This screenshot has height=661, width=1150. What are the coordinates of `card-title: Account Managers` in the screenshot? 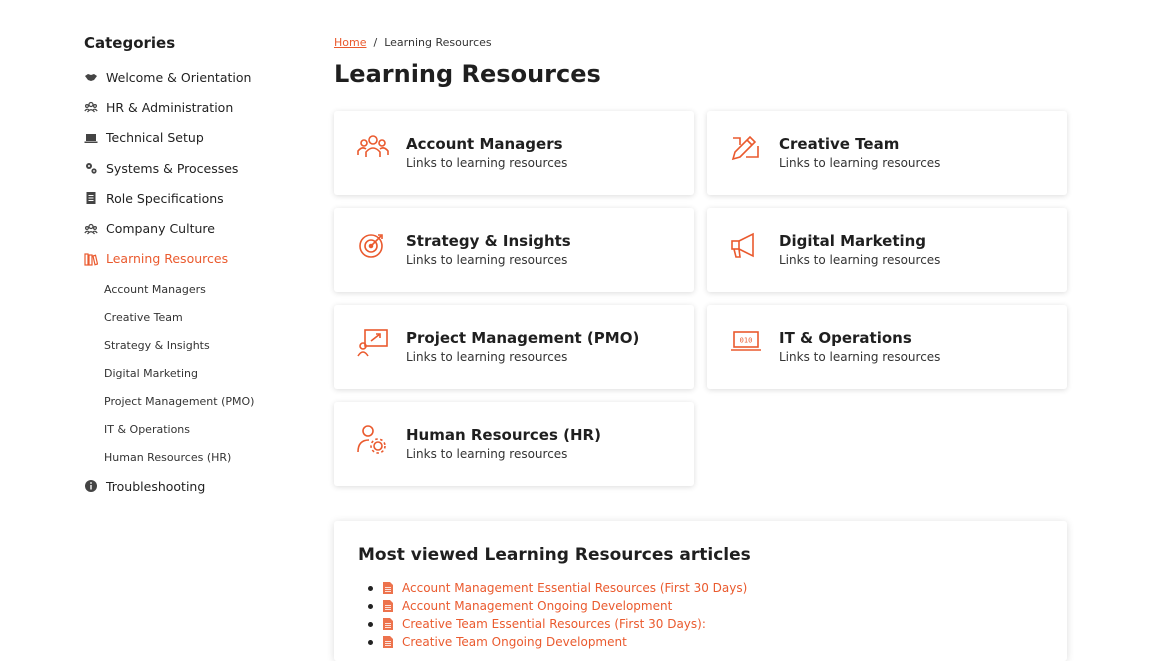 It's located at (484, 144).